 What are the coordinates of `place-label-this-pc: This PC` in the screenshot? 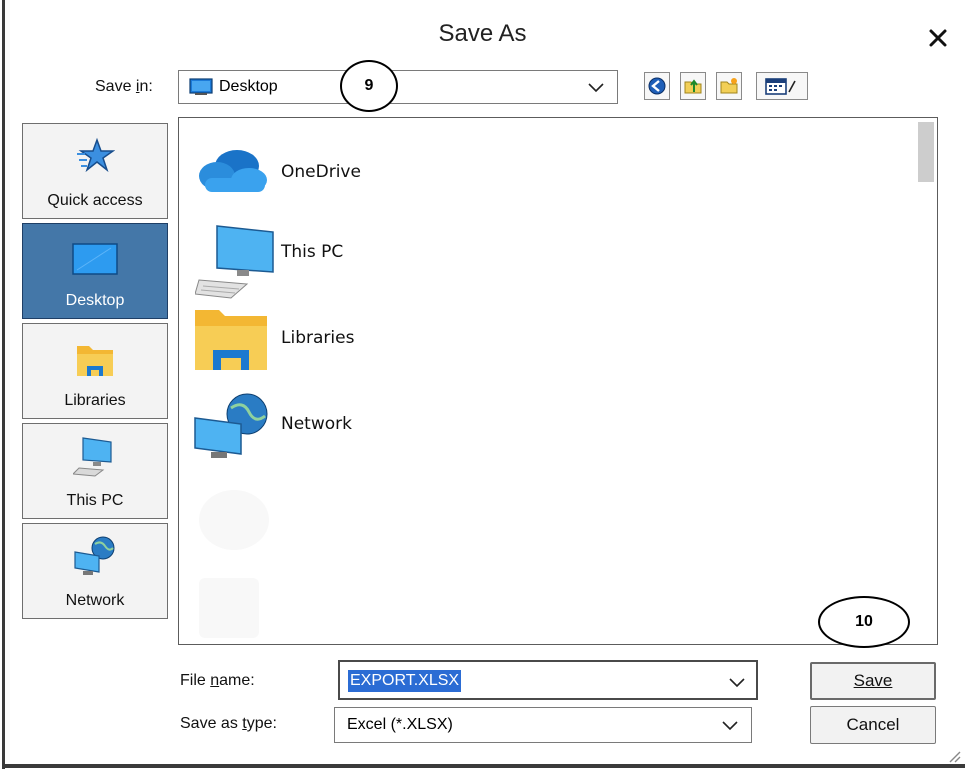 It's located at (95, 500).